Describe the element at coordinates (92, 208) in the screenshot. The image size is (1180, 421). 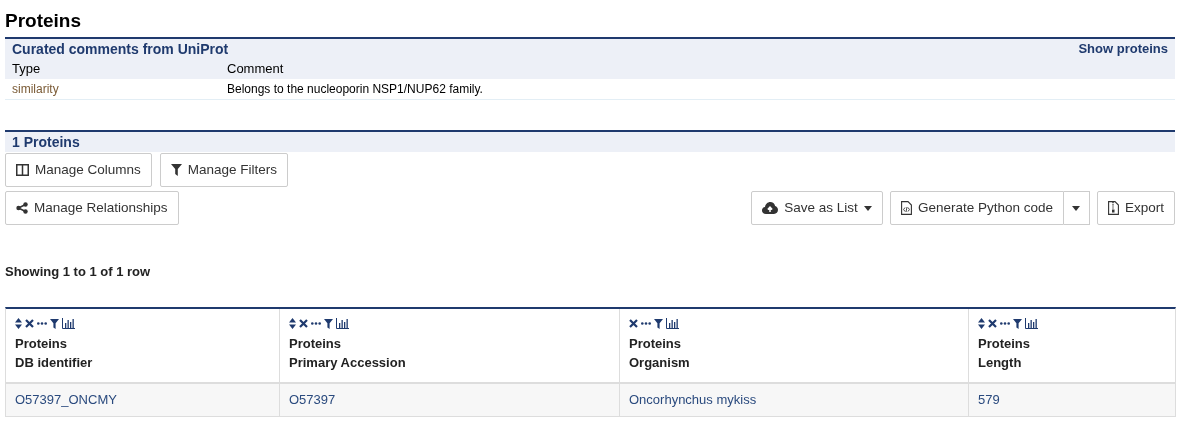
I see `share-action-button: Manage Relationships` at that location.